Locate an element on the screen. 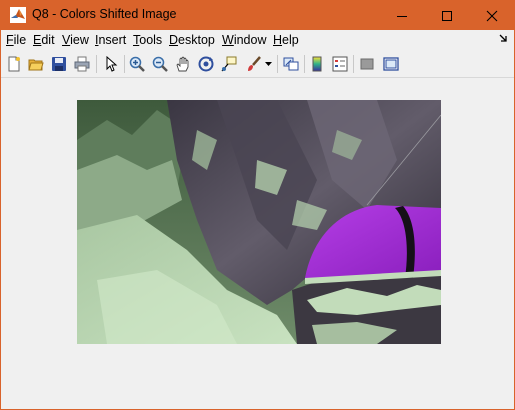  open-file-icon is located at coordinates (36, 65).